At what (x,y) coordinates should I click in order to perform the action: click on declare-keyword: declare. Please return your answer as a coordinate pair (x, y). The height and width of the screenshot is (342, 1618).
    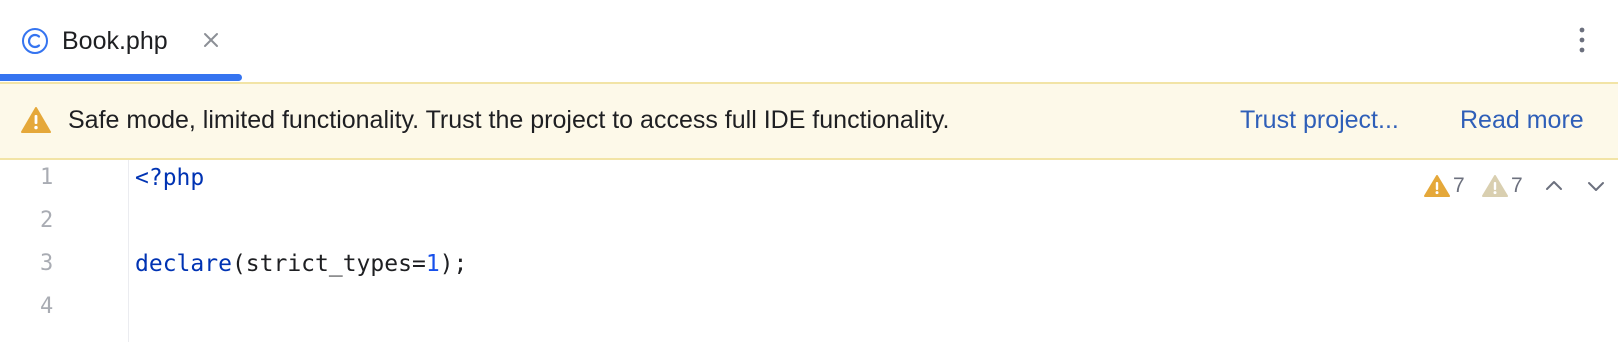
    Looking at the image, I should click on (183, 264).